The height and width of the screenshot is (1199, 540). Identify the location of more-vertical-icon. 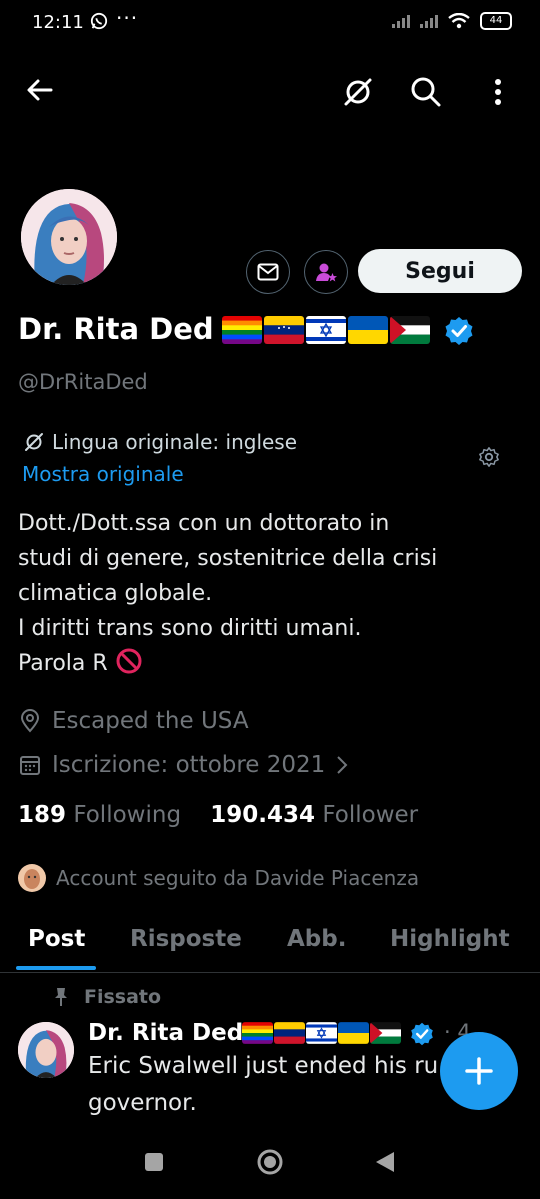
(498, 92).